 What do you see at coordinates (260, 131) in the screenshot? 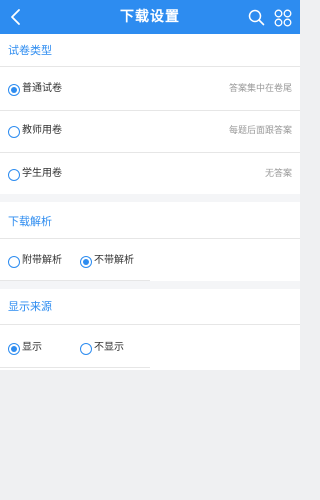
I see `option-description: 每题后面跟答案` at bounding box center [260, 131].